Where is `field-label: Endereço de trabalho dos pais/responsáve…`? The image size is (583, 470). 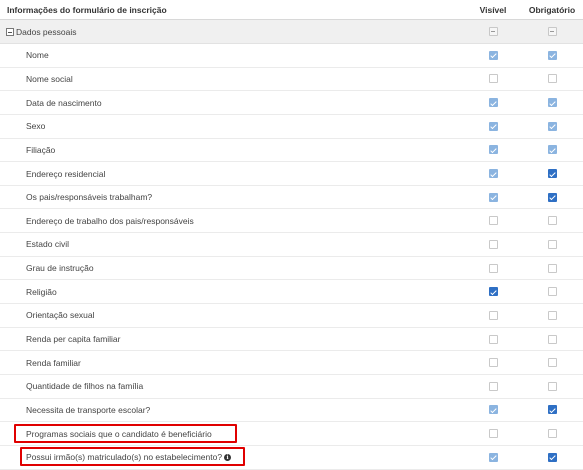 field-label: Endereço de trabalho dos pais/responsáve… is located at coordinates (110, 220).